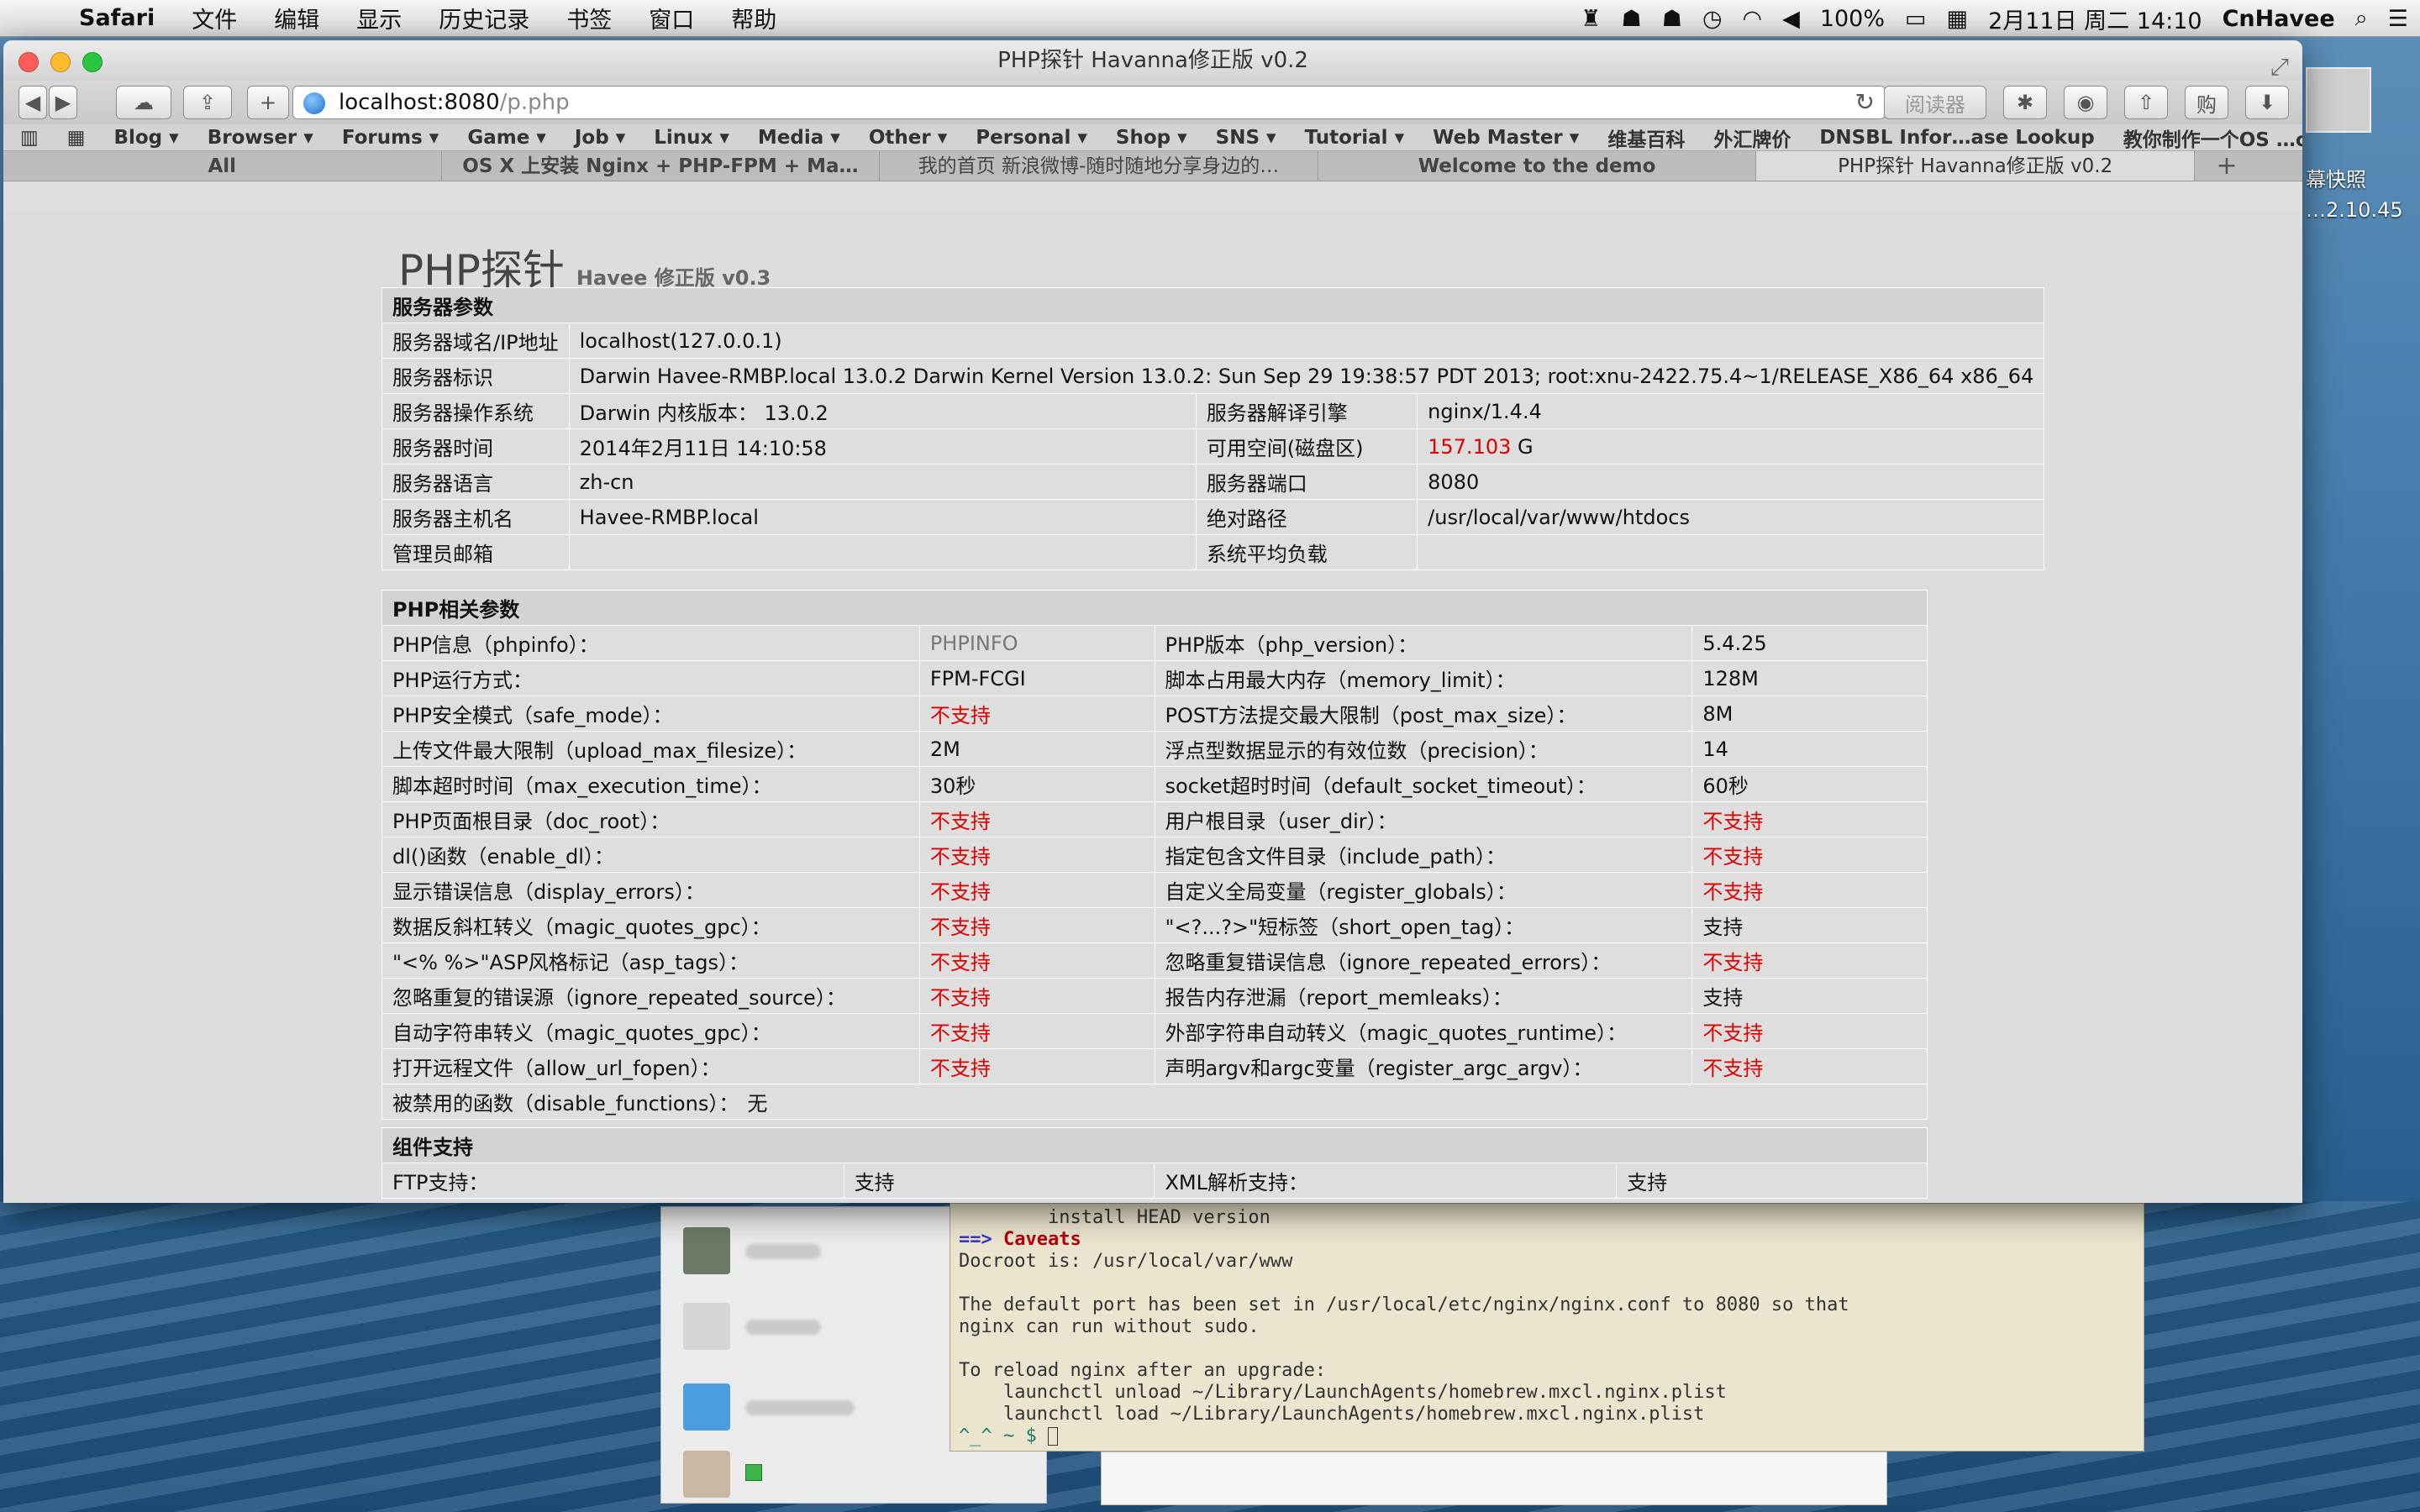 The height and width of the screenshot is (1512, 2420). I want to click on time-machine-icon: ◷, so click(1712, 19).